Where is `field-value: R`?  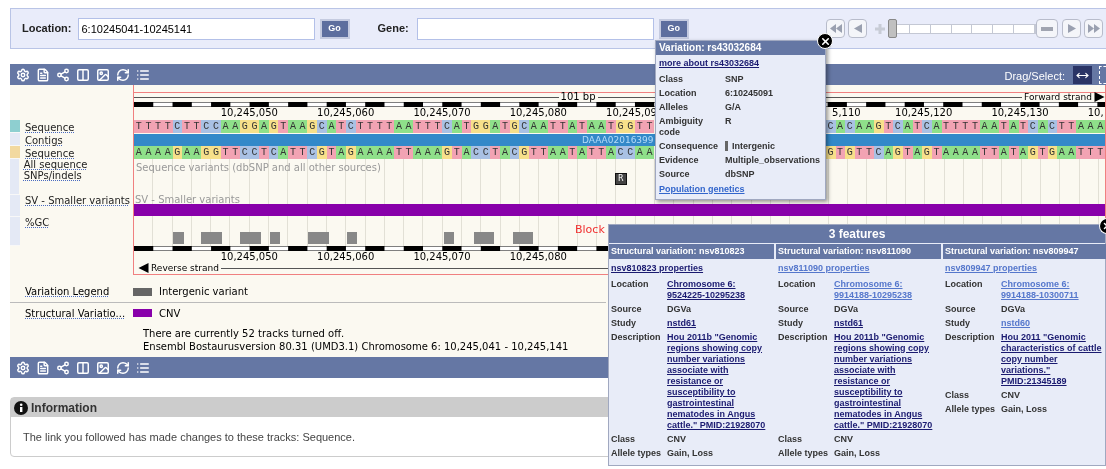 field-value: R is located at coordinates (728, 121).